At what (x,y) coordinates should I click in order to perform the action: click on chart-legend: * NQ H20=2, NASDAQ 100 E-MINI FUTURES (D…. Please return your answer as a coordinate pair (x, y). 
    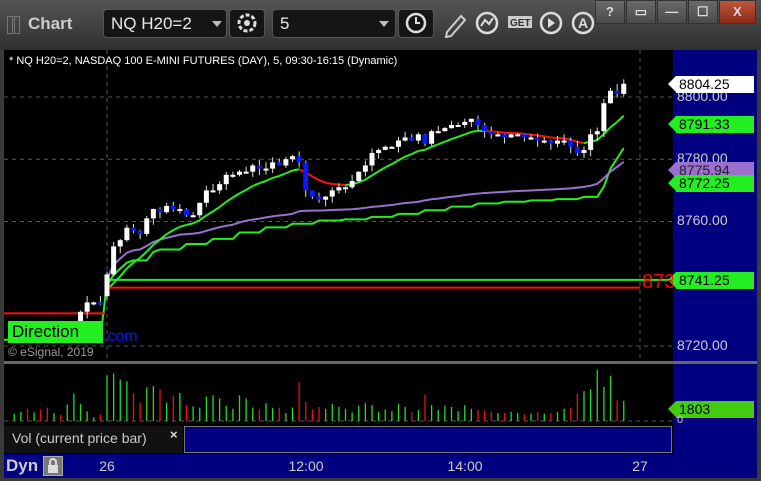
    Looking at the image, I should click on (203, 61).